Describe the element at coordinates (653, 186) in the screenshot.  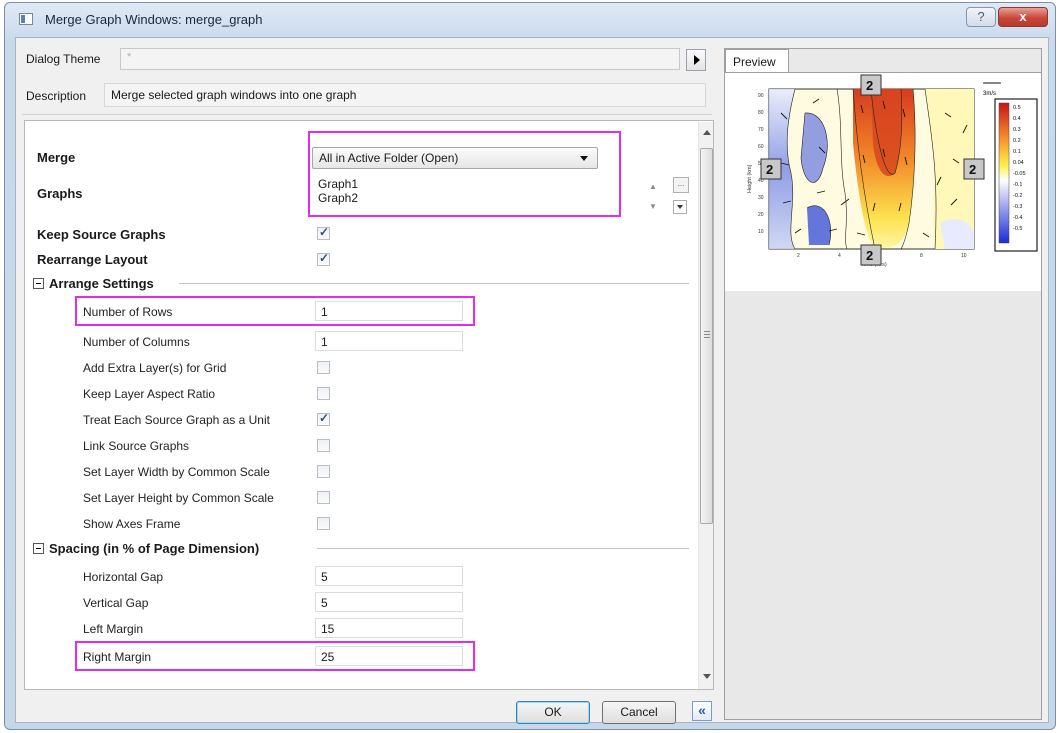
I see `list-scroll-up-icon: ▲` at that location.